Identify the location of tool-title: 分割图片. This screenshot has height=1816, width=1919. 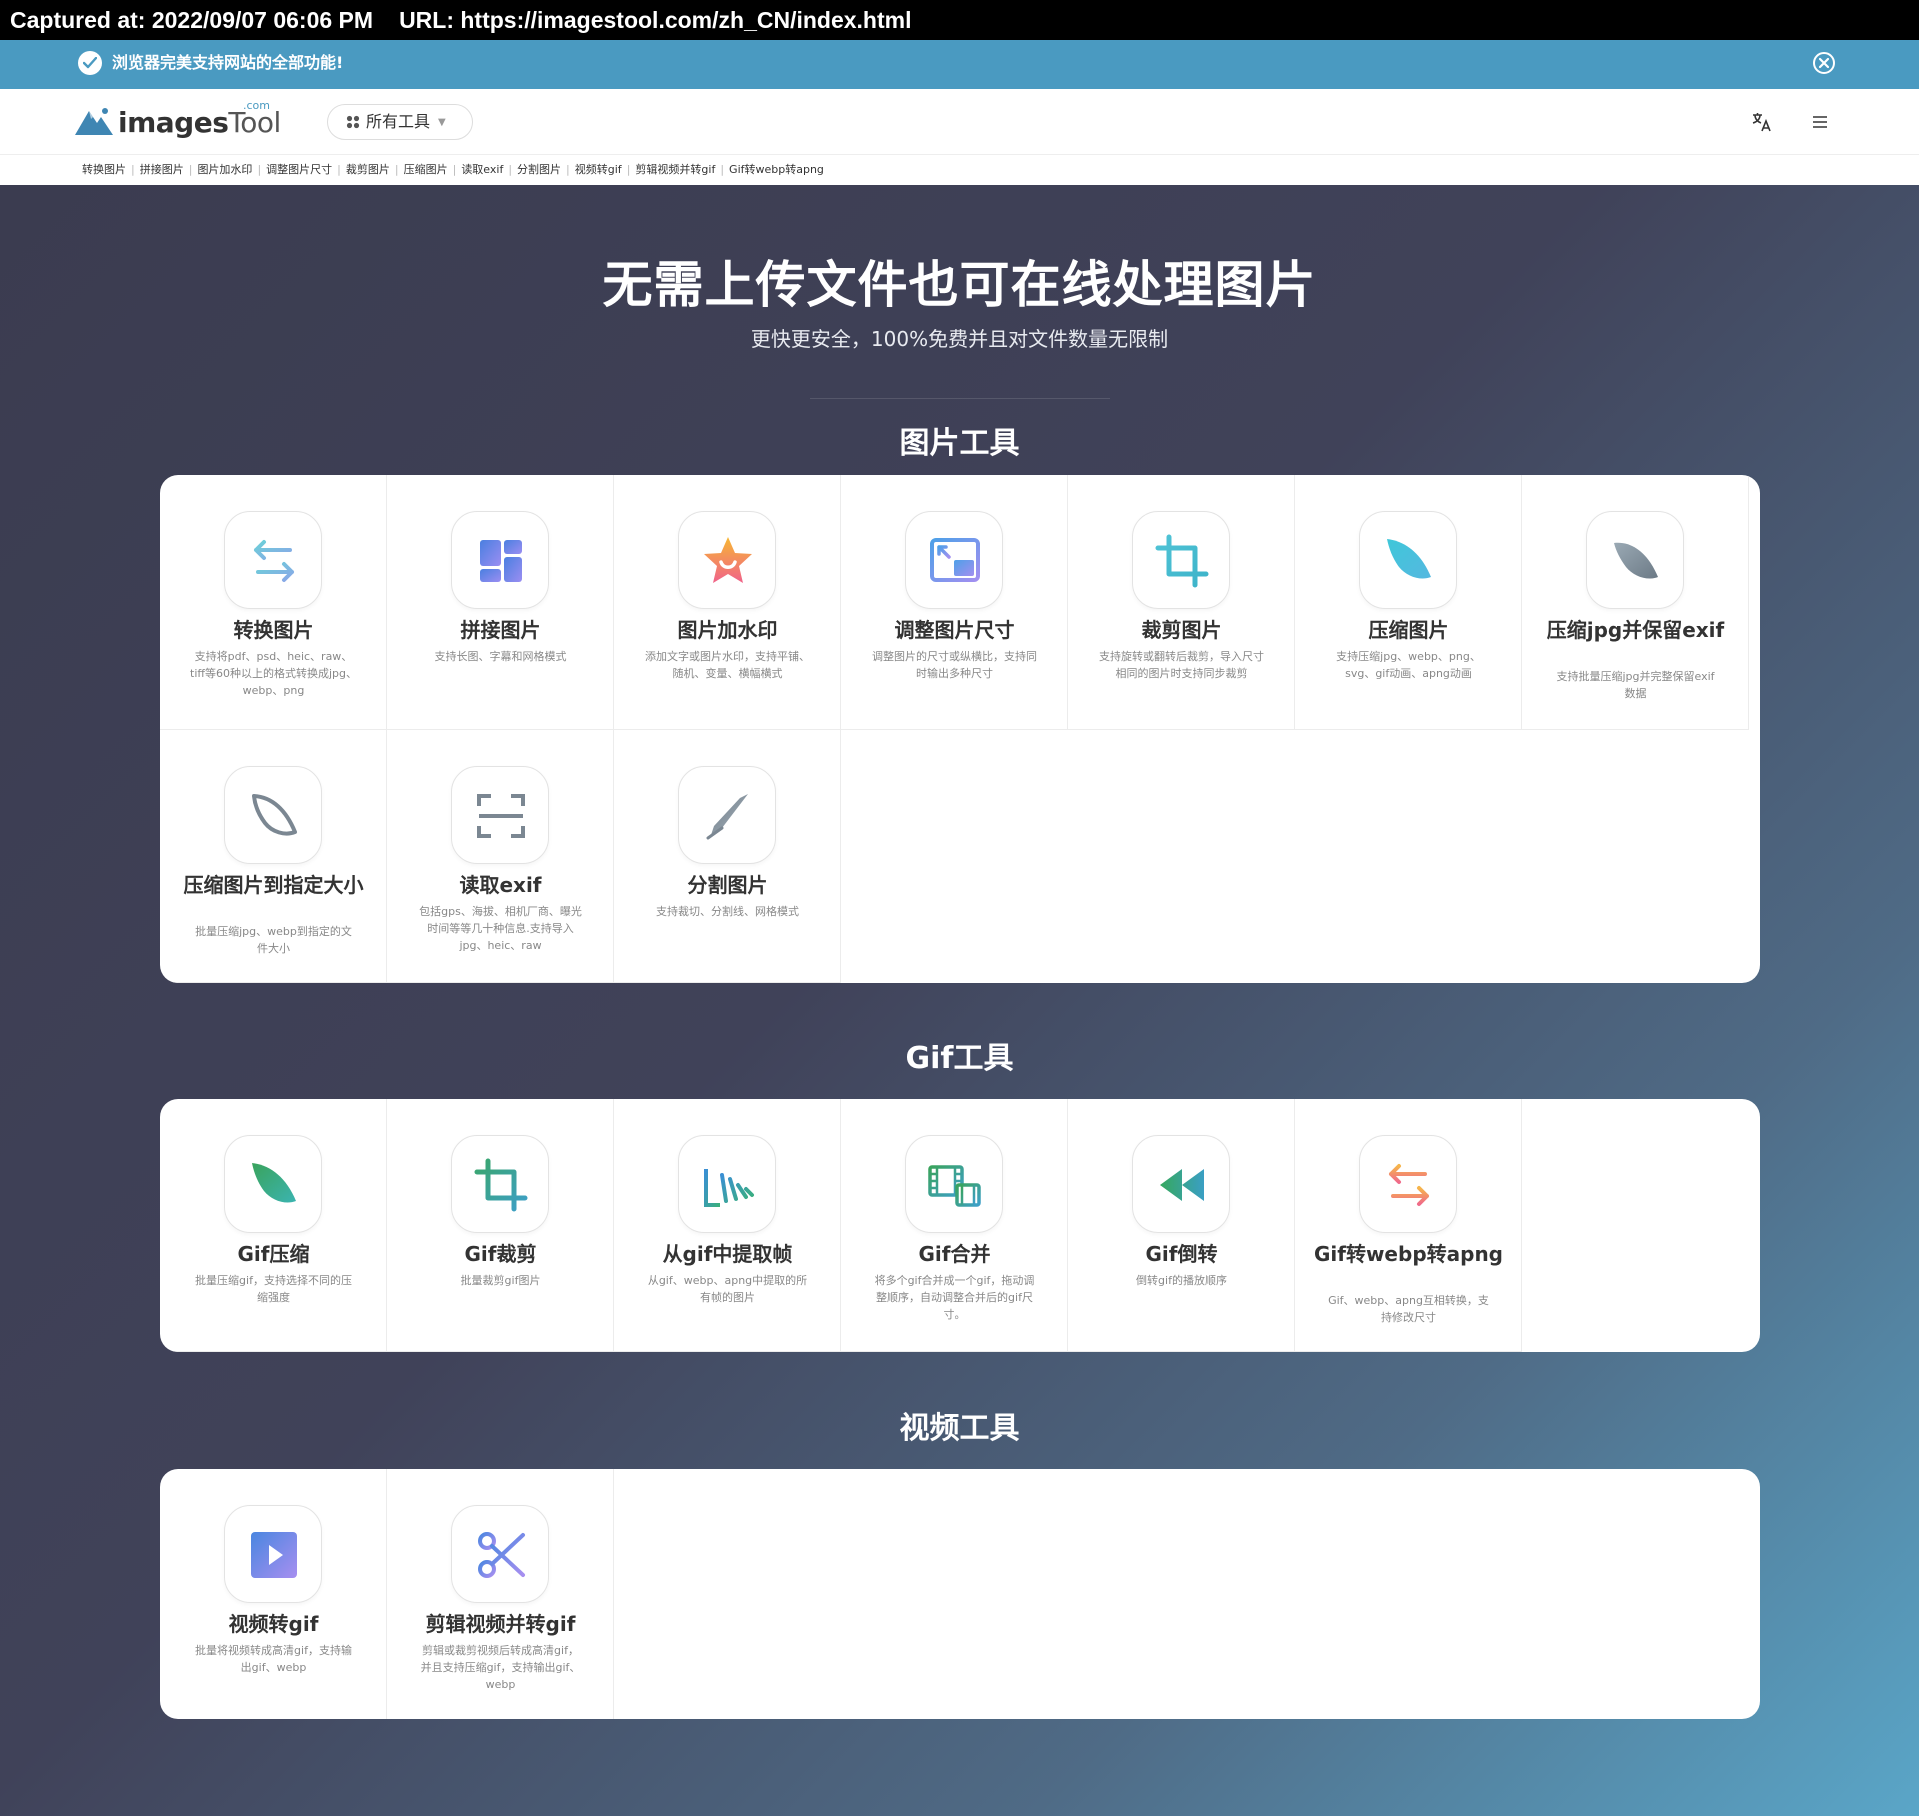
(727, 885).